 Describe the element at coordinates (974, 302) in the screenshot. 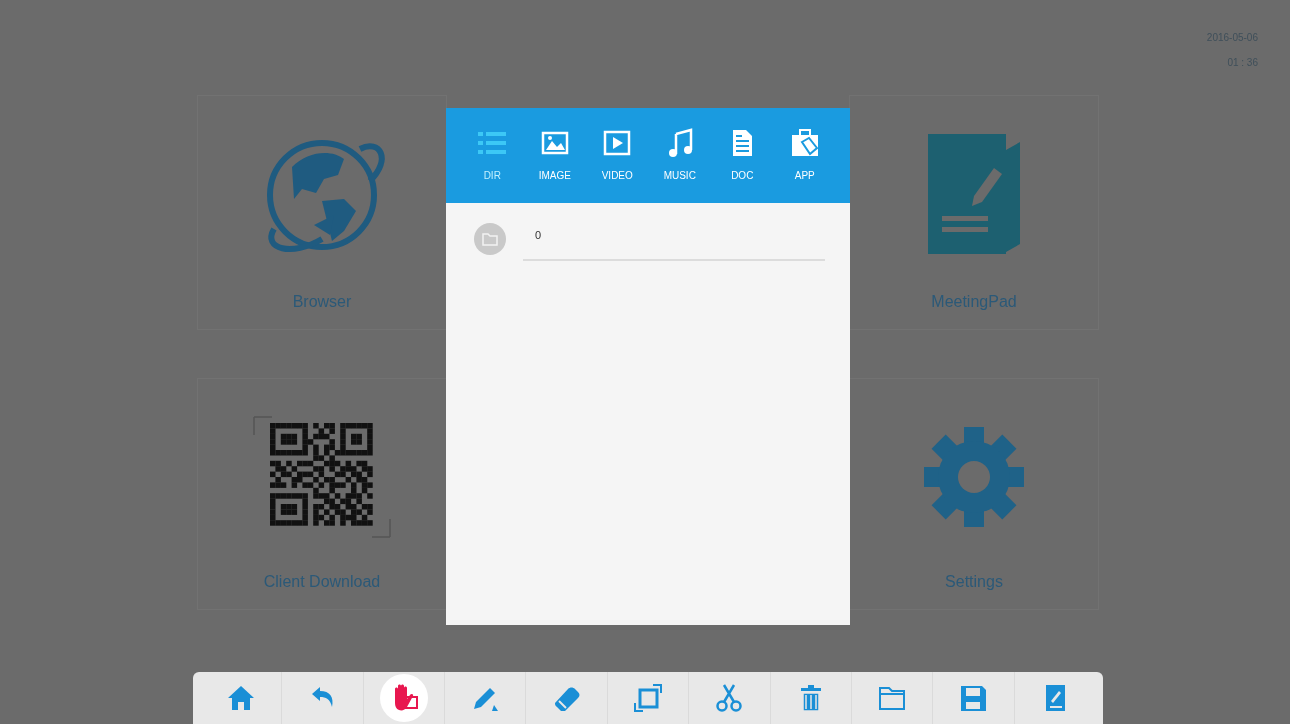

I see `app-label: MeetingPad` at that location.